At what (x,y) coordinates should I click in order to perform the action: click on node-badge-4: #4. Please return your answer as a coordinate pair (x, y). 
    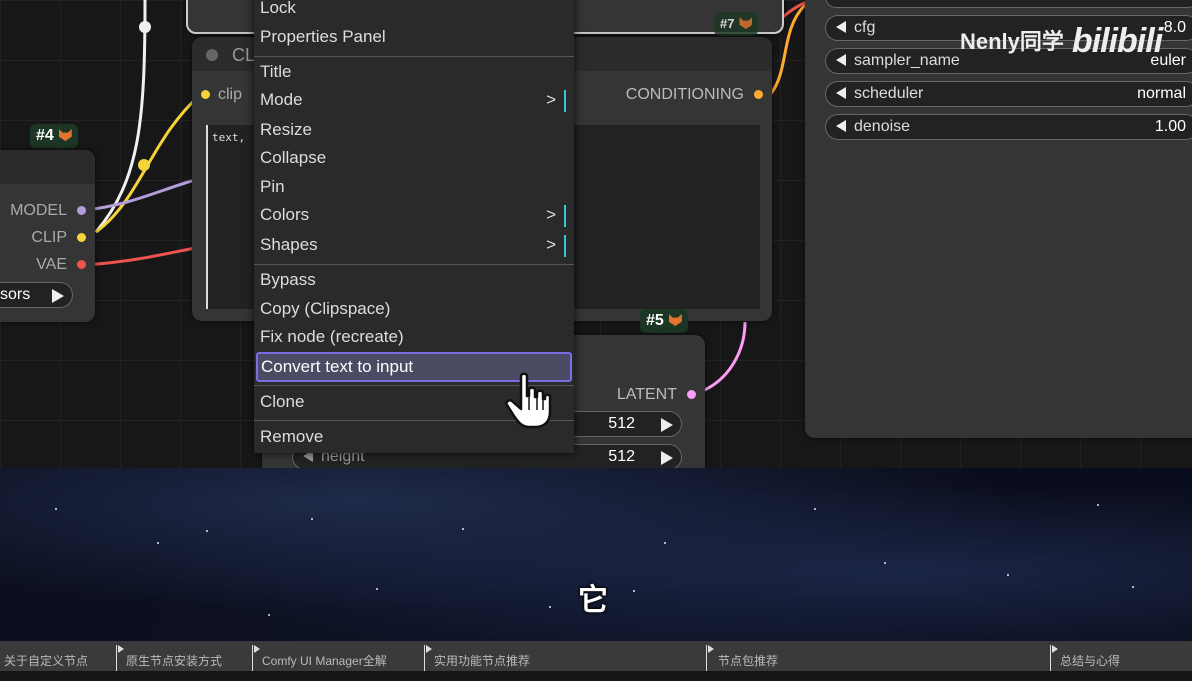
    Looking at the image, I should click on (54, 136).